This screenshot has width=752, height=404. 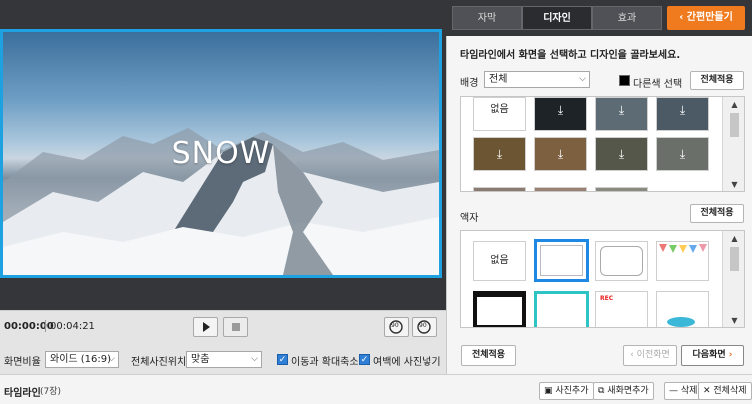 I want to click on frame-apply-all-button: 전체적용, so click(x=717, y=213).